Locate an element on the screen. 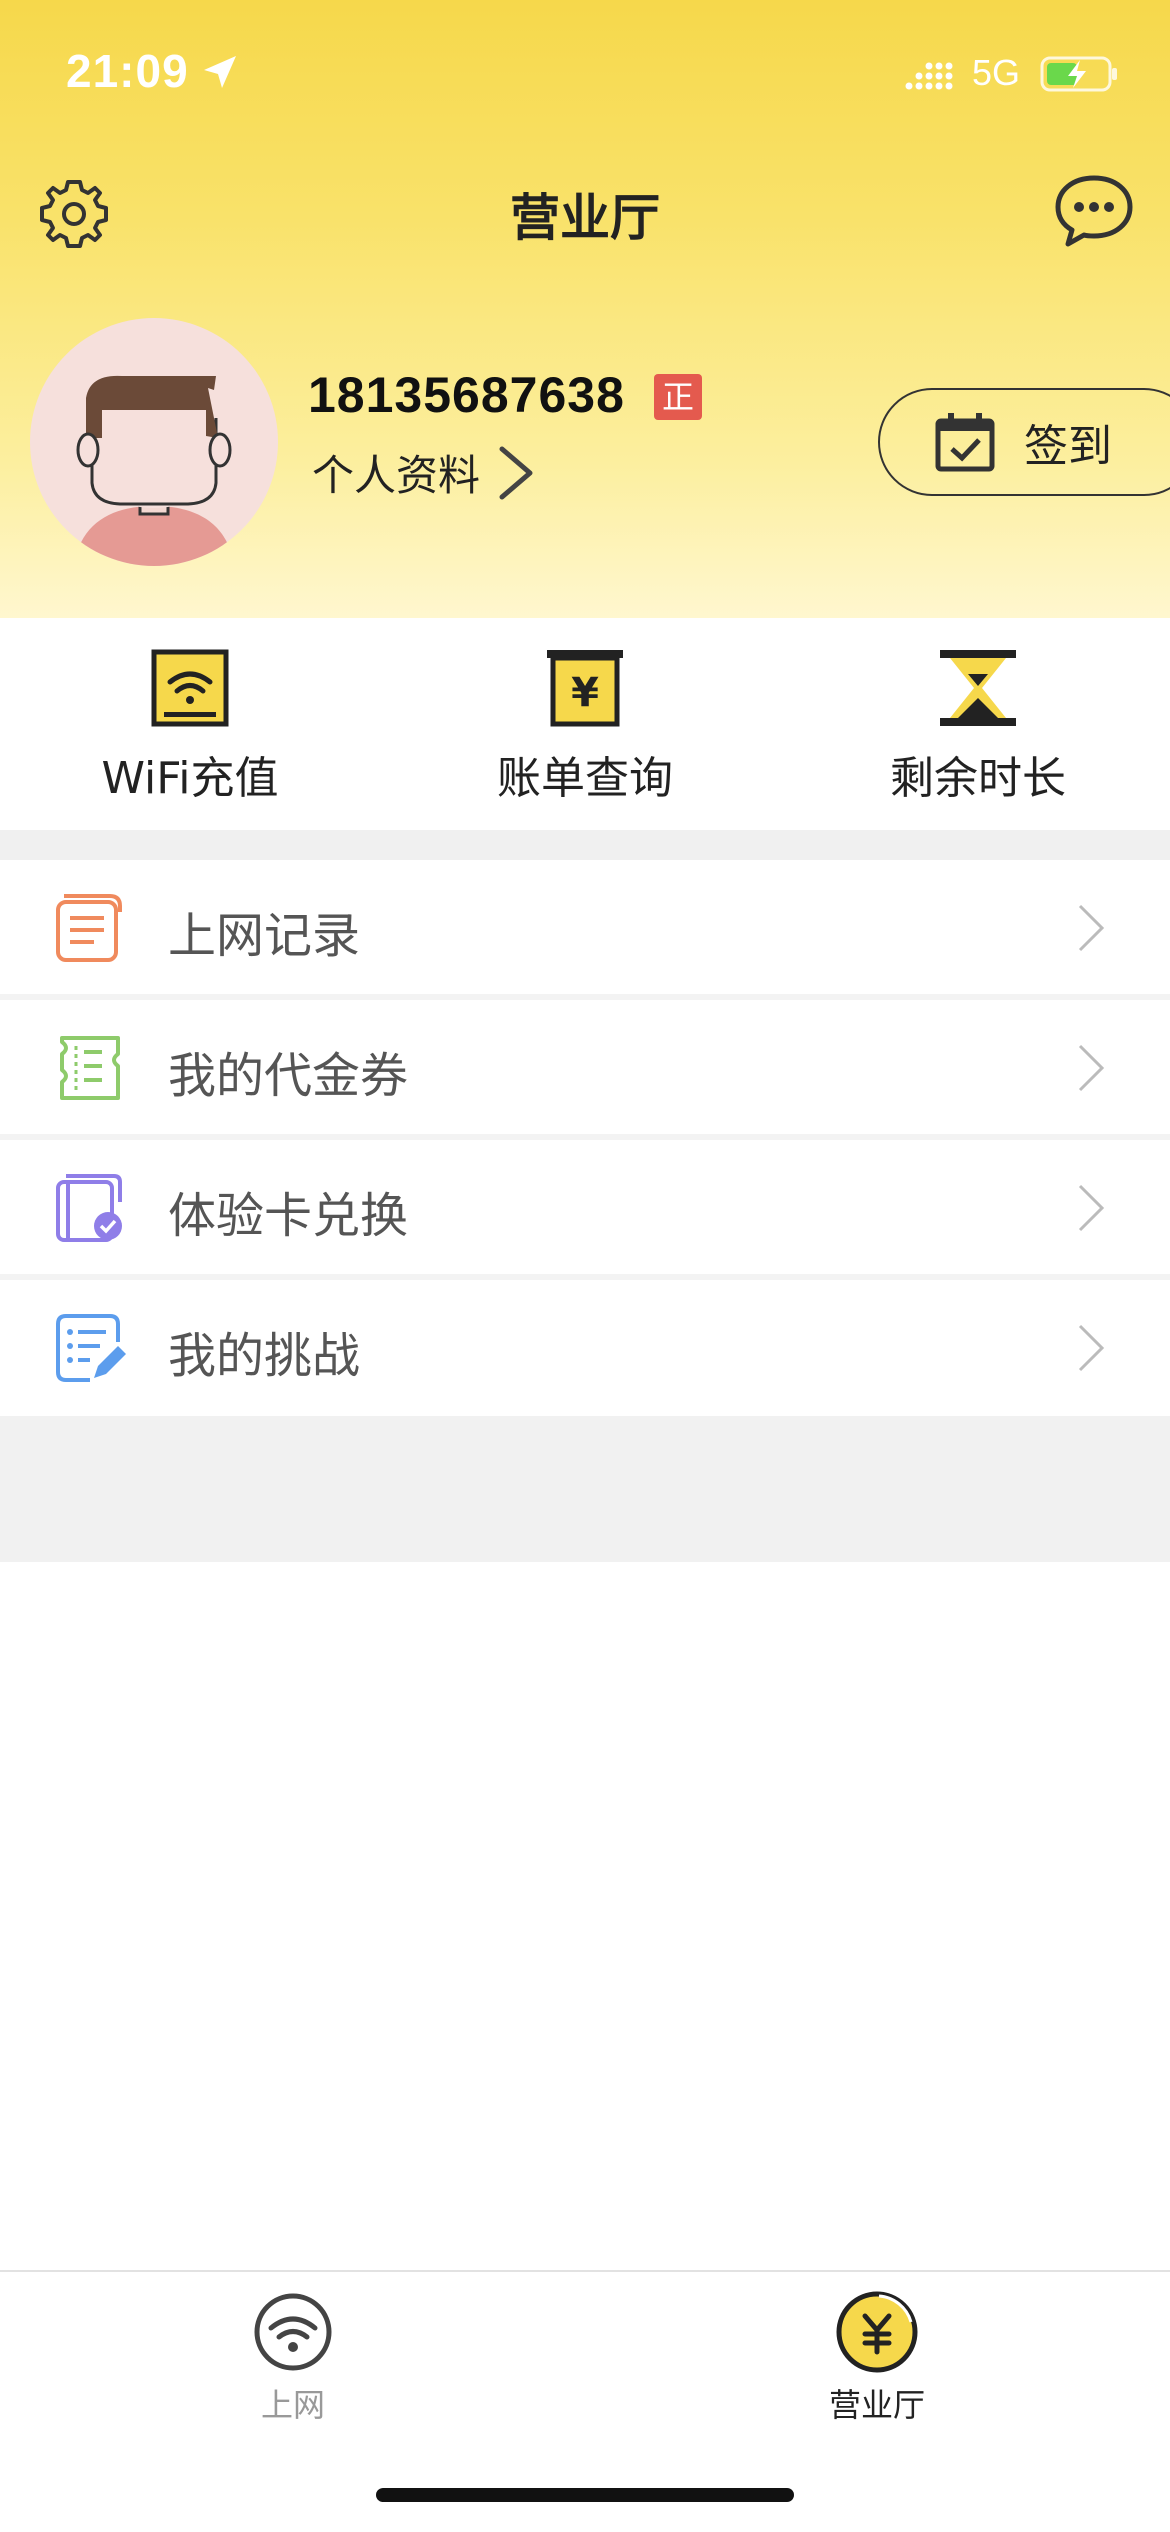 This screenshot has width=1170, height=2532. quick-action-remaining-time: 剩余时长 is located at coordinates (978, 727).